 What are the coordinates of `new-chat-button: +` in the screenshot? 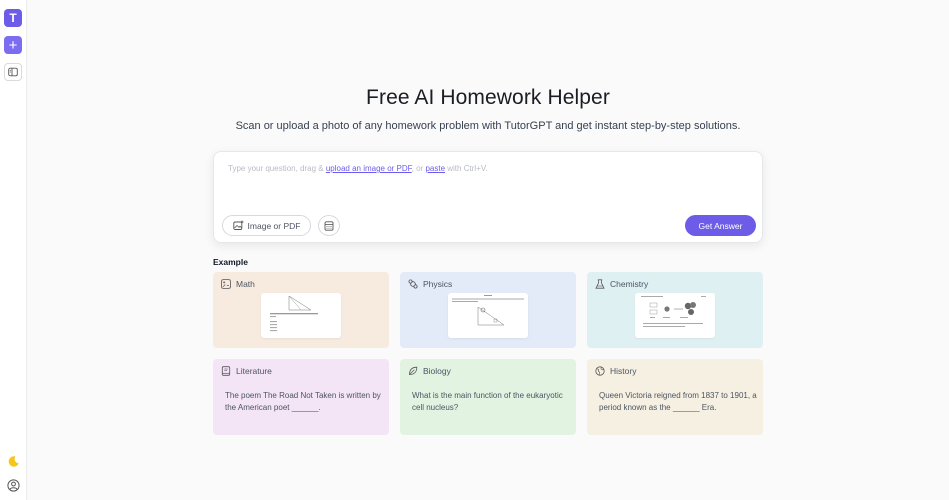 It's located at (13, 45).